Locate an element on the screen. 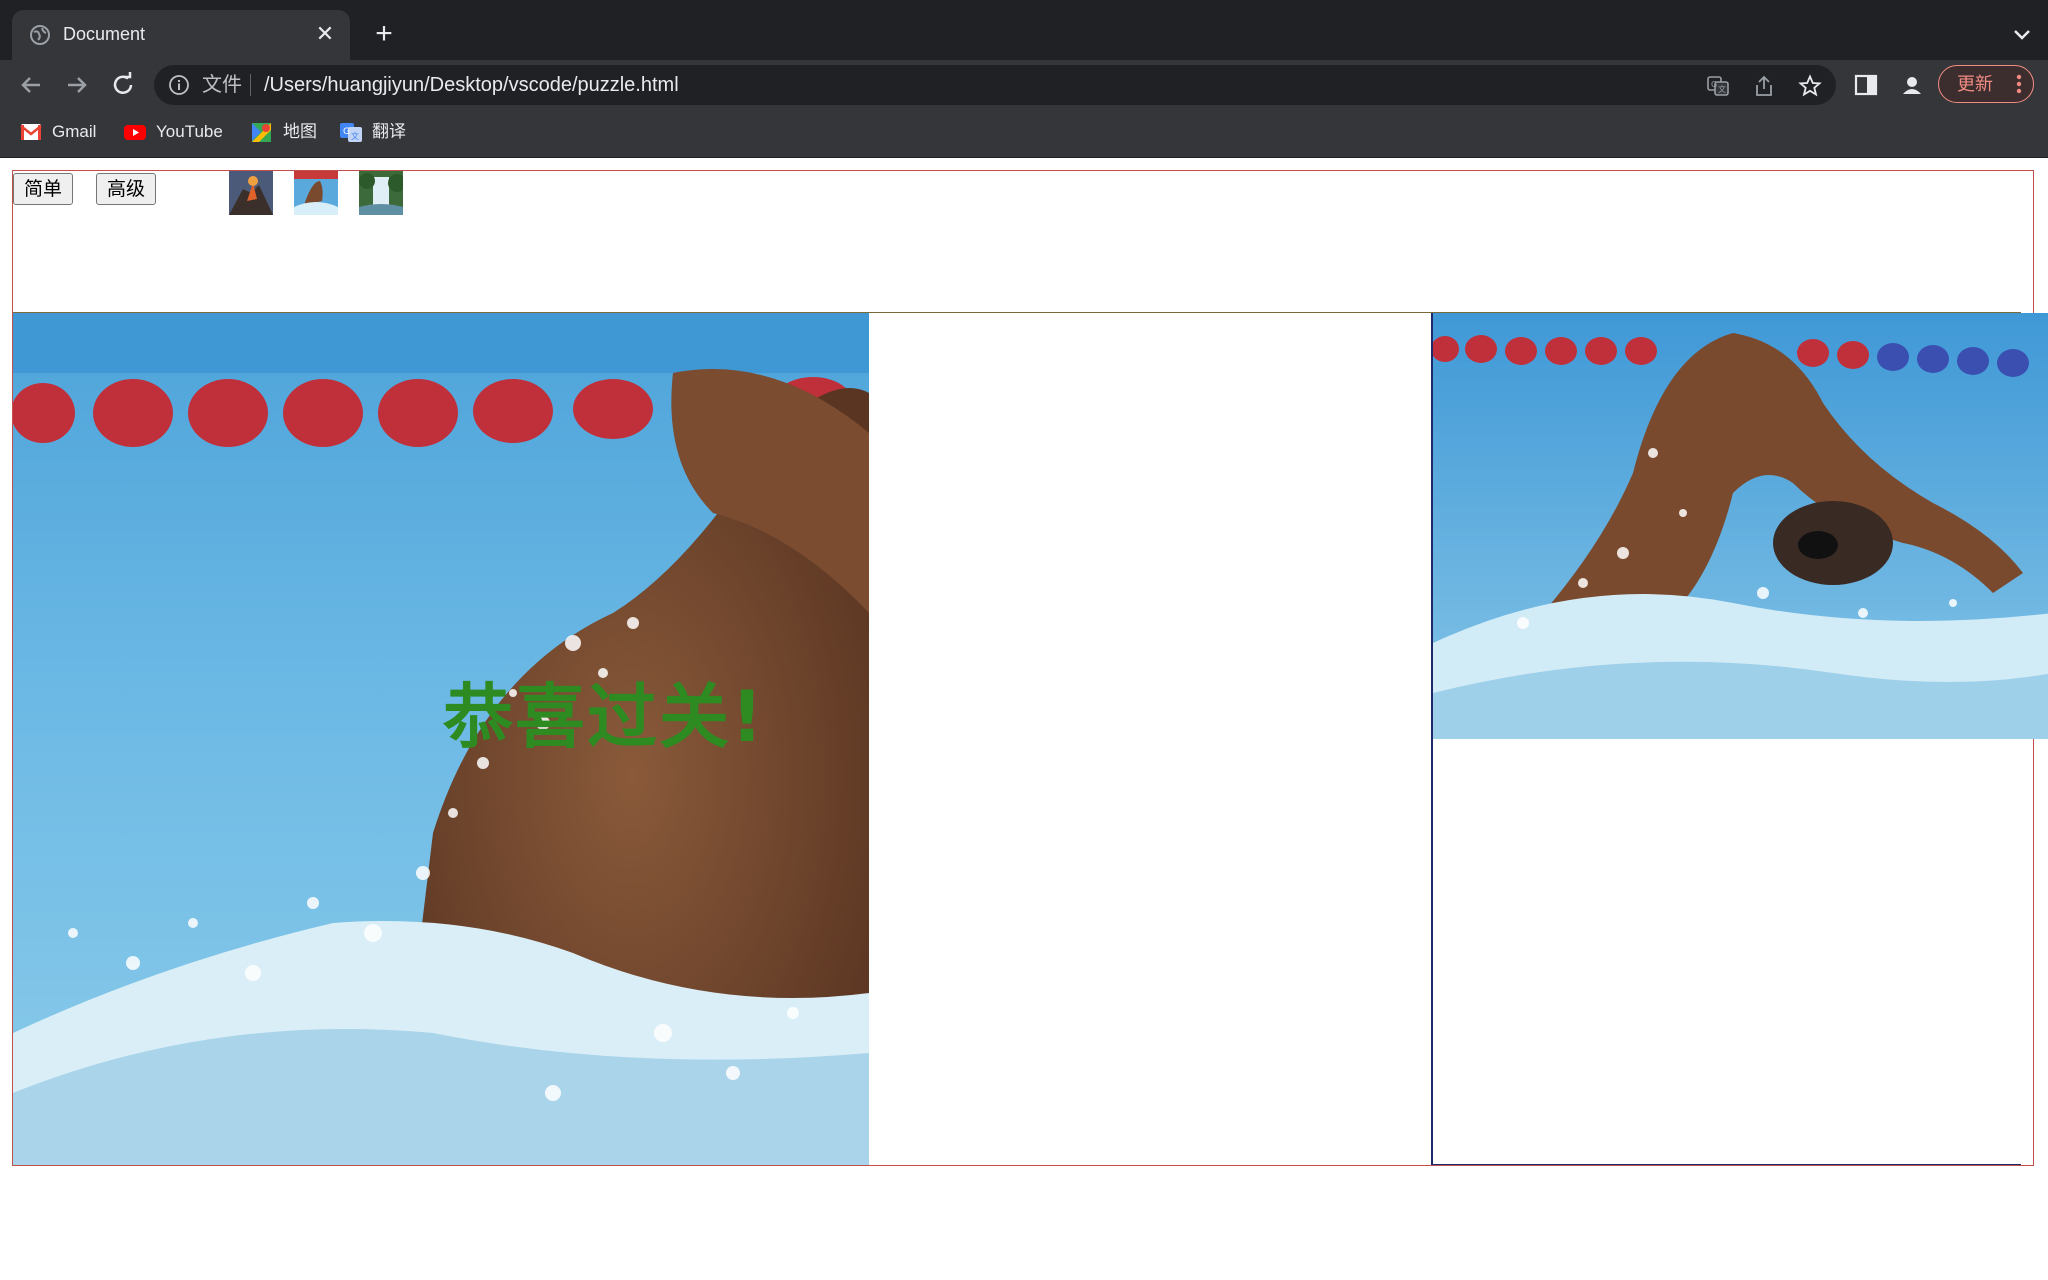  reference-image is located at coordinates (1740, 526).